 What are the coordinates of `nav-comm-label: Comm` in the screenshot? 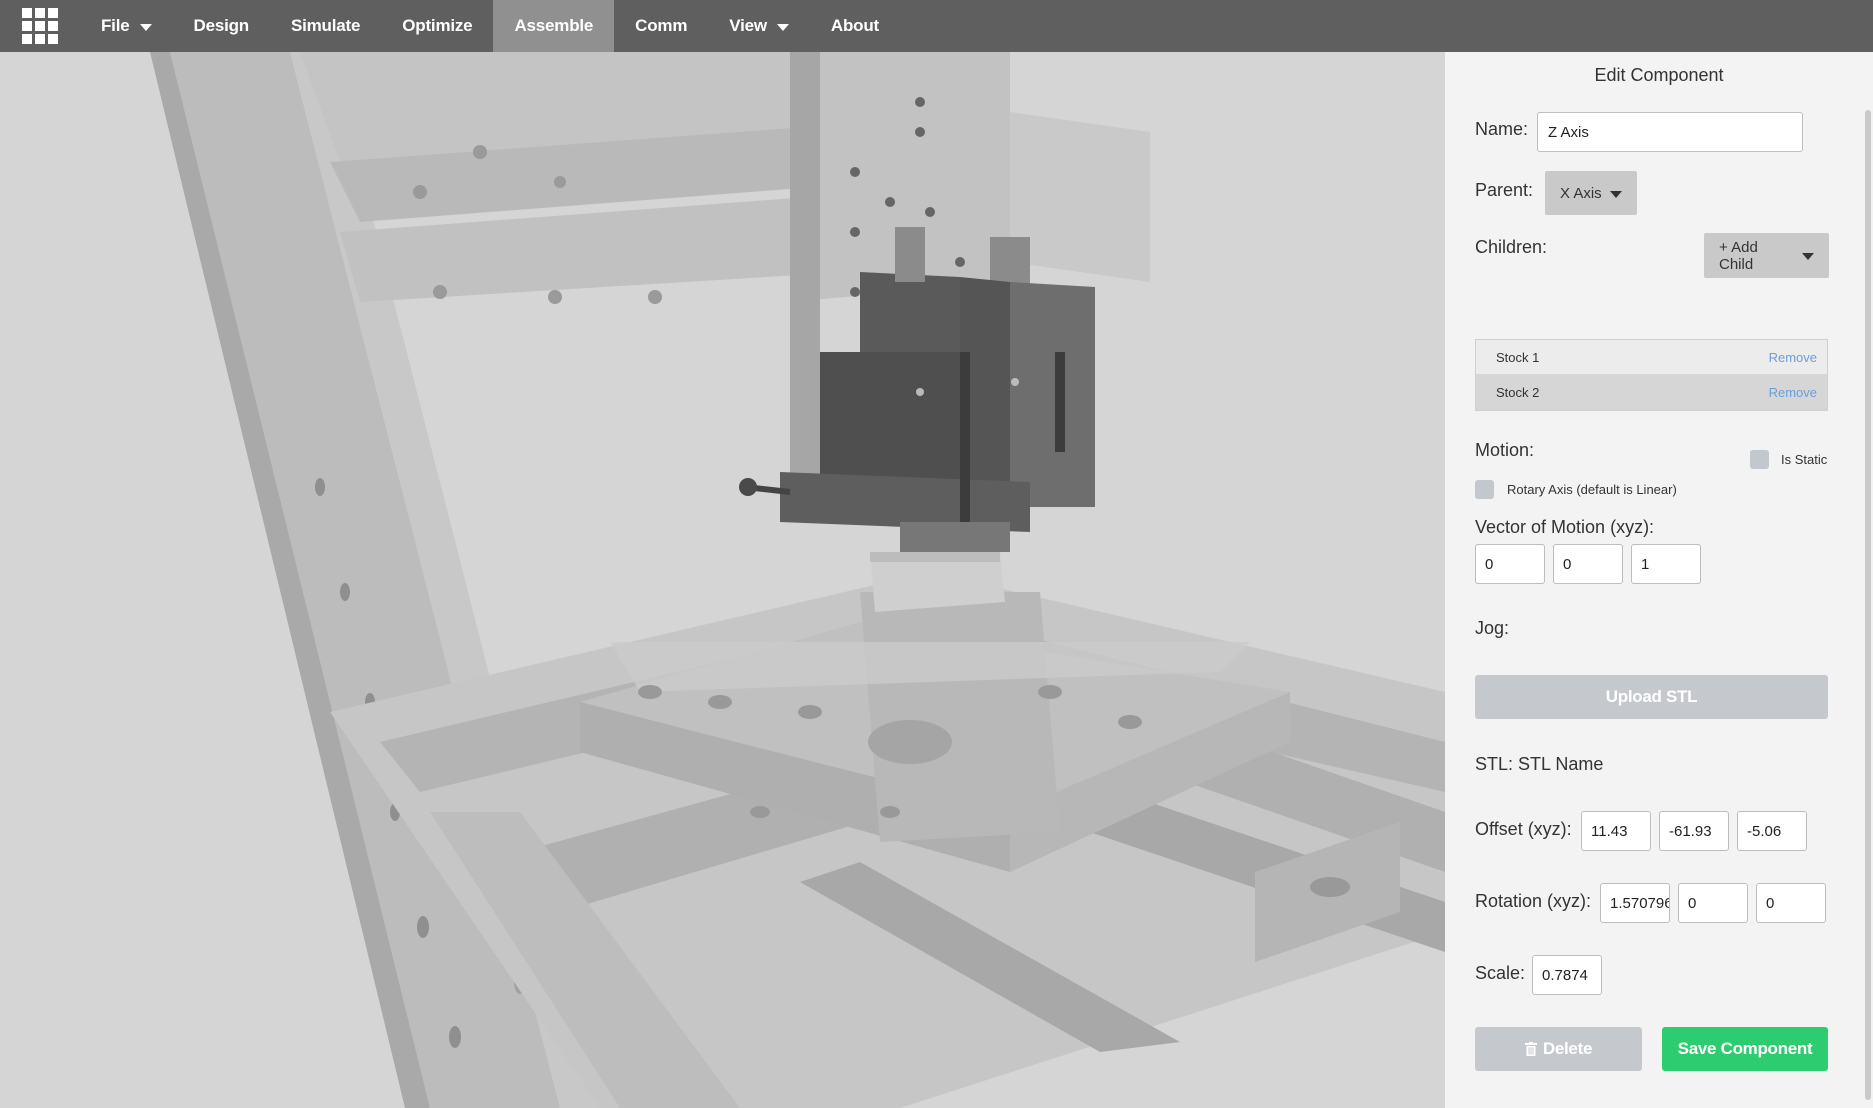 It's located at (661, 25).